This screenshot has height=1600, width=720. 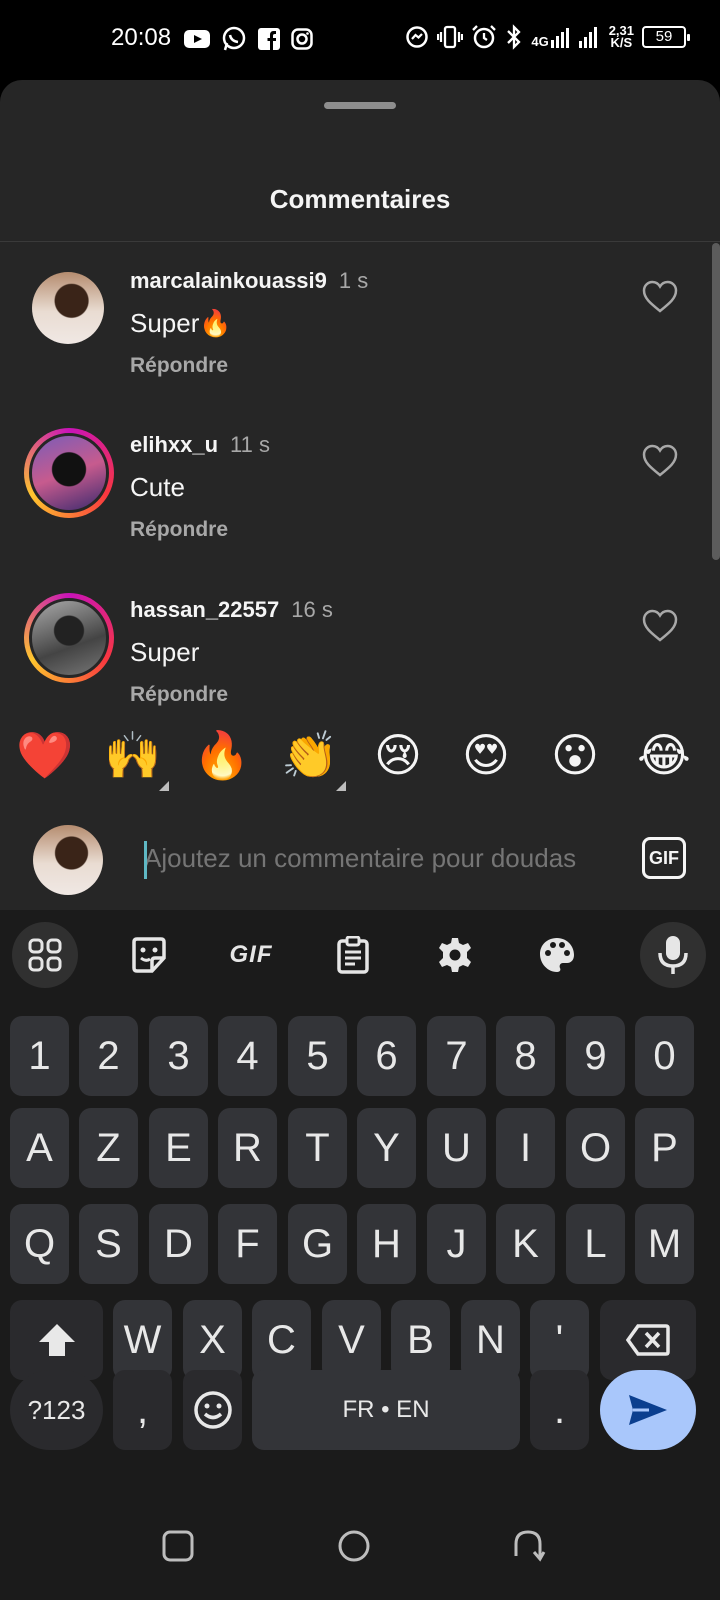 What do you see at coordinates (398, 755) in the screenshot?
I see `emoji-crying-button: 😢` at bounding box center [398, 755].